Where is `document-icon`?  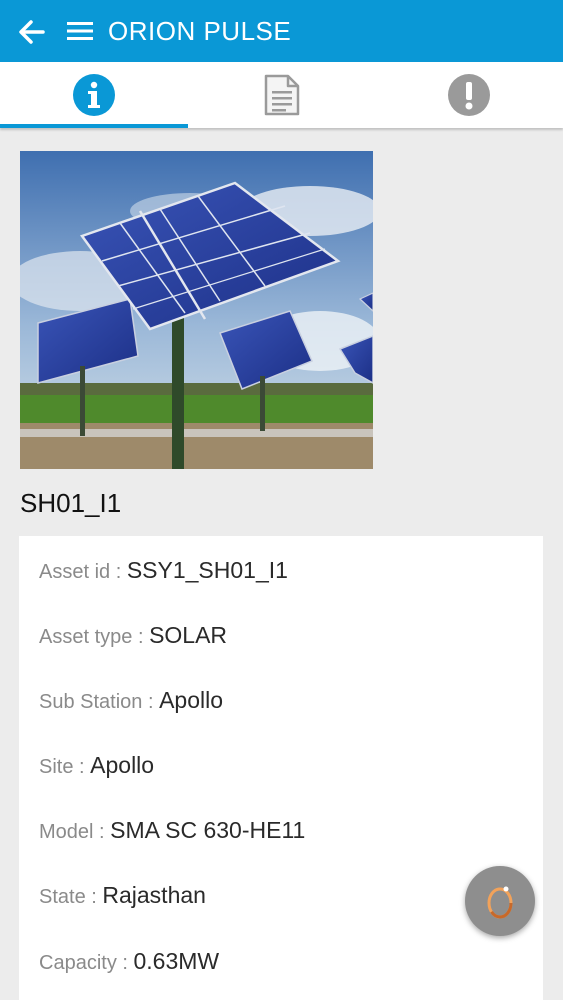
document-icon is located at coordinates (281, 95).